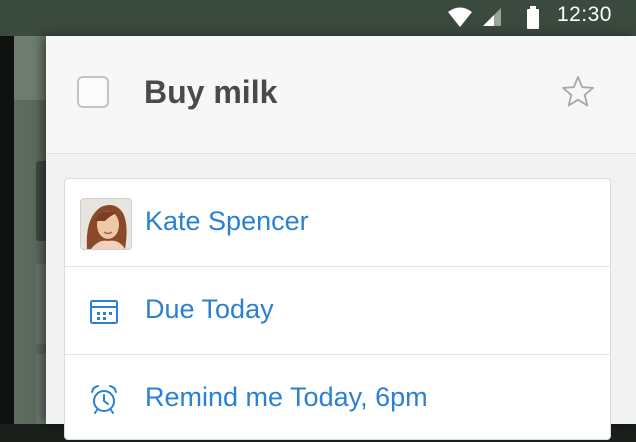 Image resolution: width=636 pixels, height=442 pixels. Describe the element at coordinates (584, 14) in the screenshot. I see `status-time: 12:30` at that location.